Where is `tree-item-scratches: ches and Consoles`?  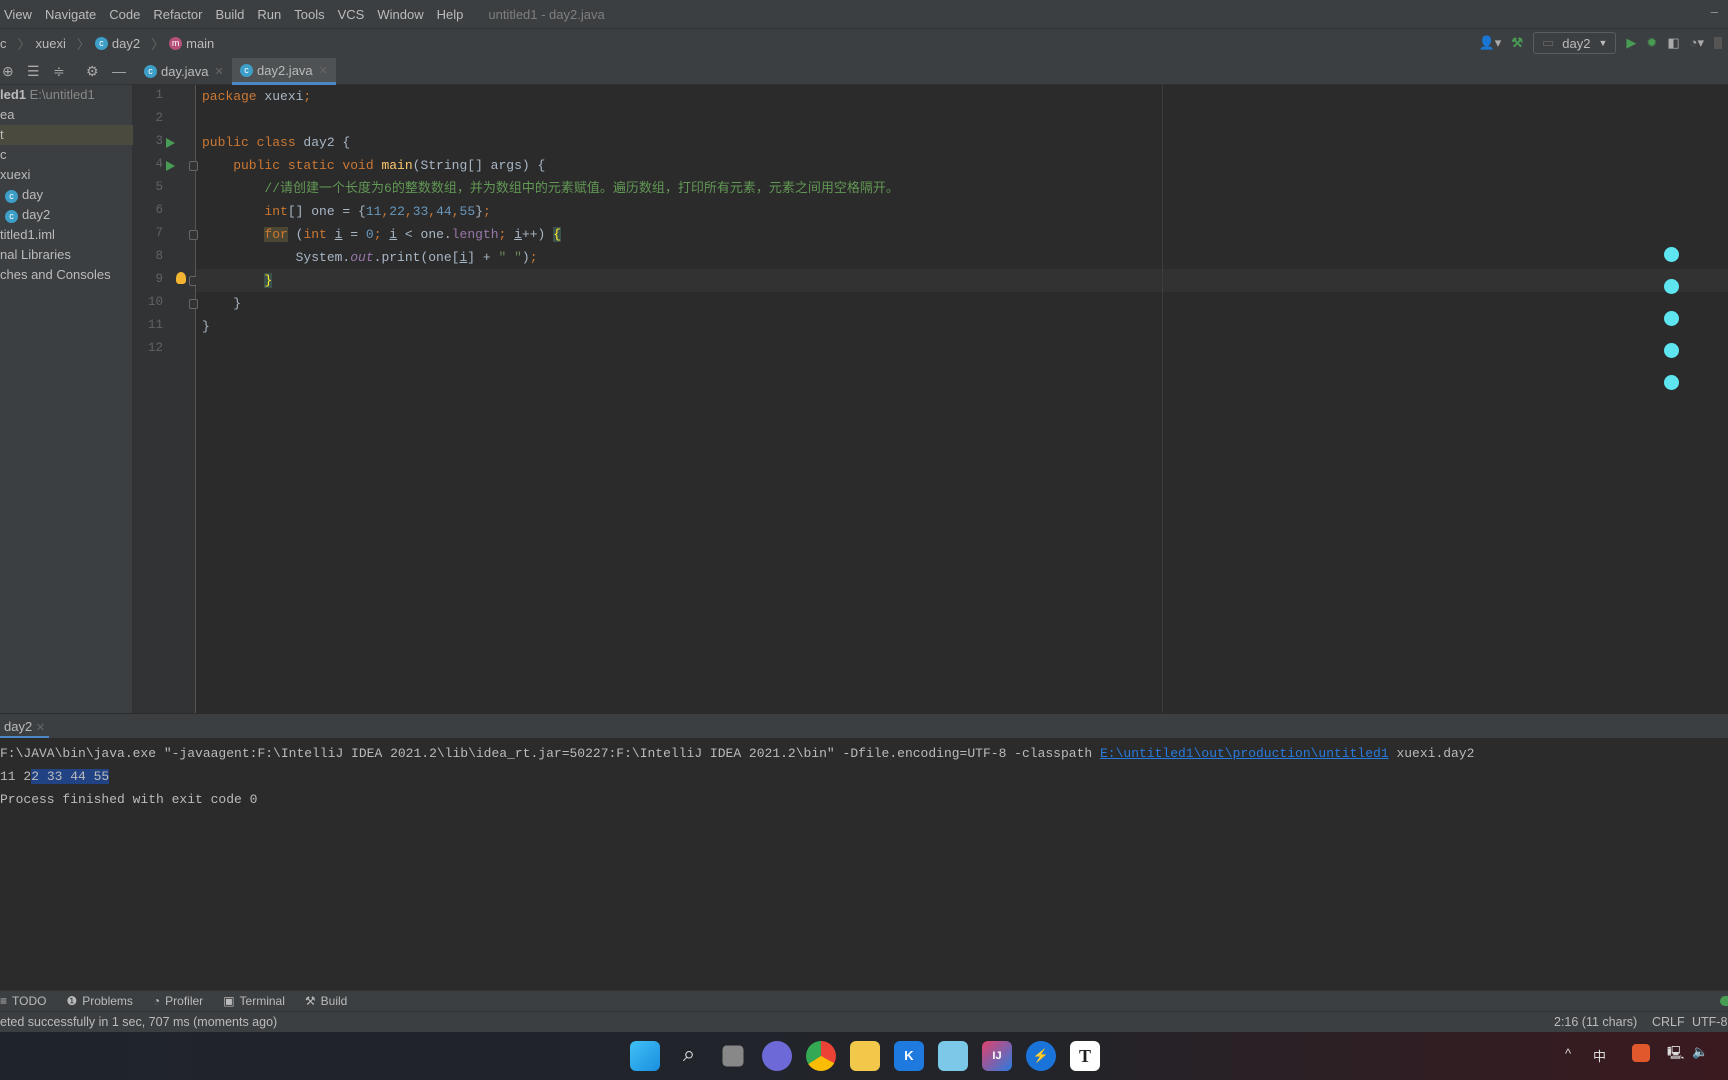
tree-item-scratches: ches and Consoles is located at coordinates (66, 275).